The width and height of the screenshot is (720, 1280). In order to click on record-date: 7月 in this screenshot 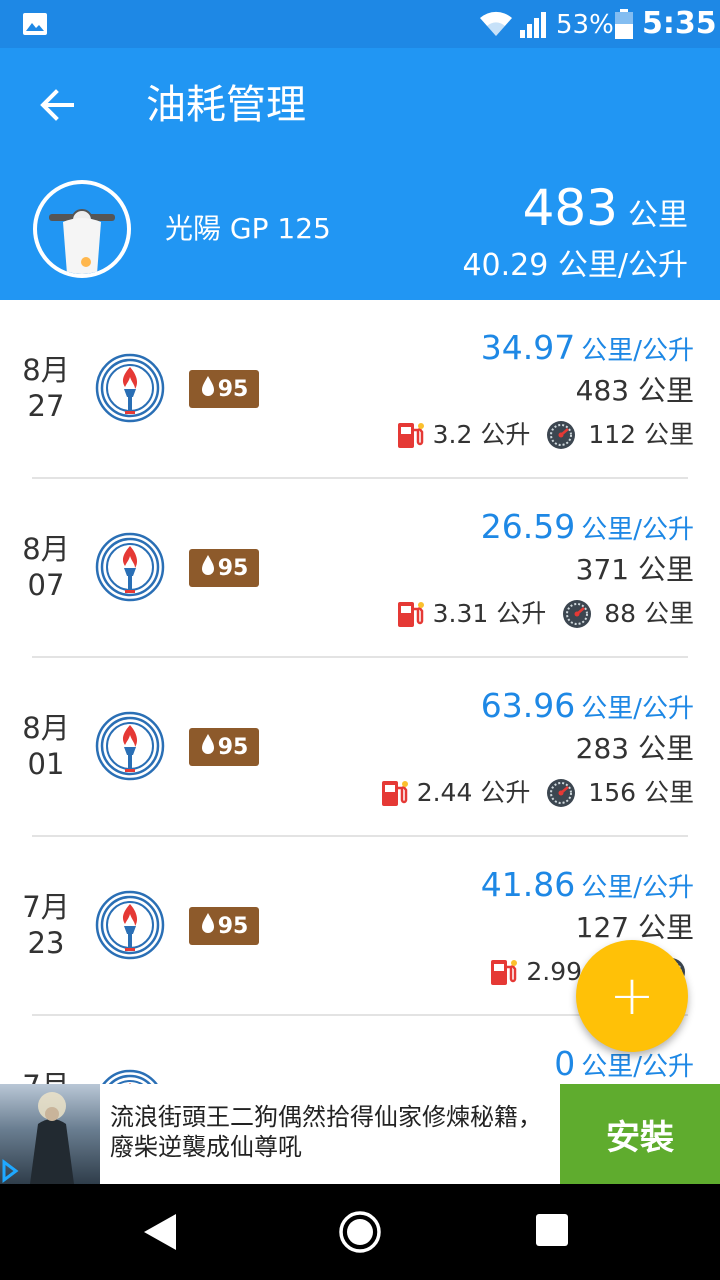, I will do `click(46, 1076)`.